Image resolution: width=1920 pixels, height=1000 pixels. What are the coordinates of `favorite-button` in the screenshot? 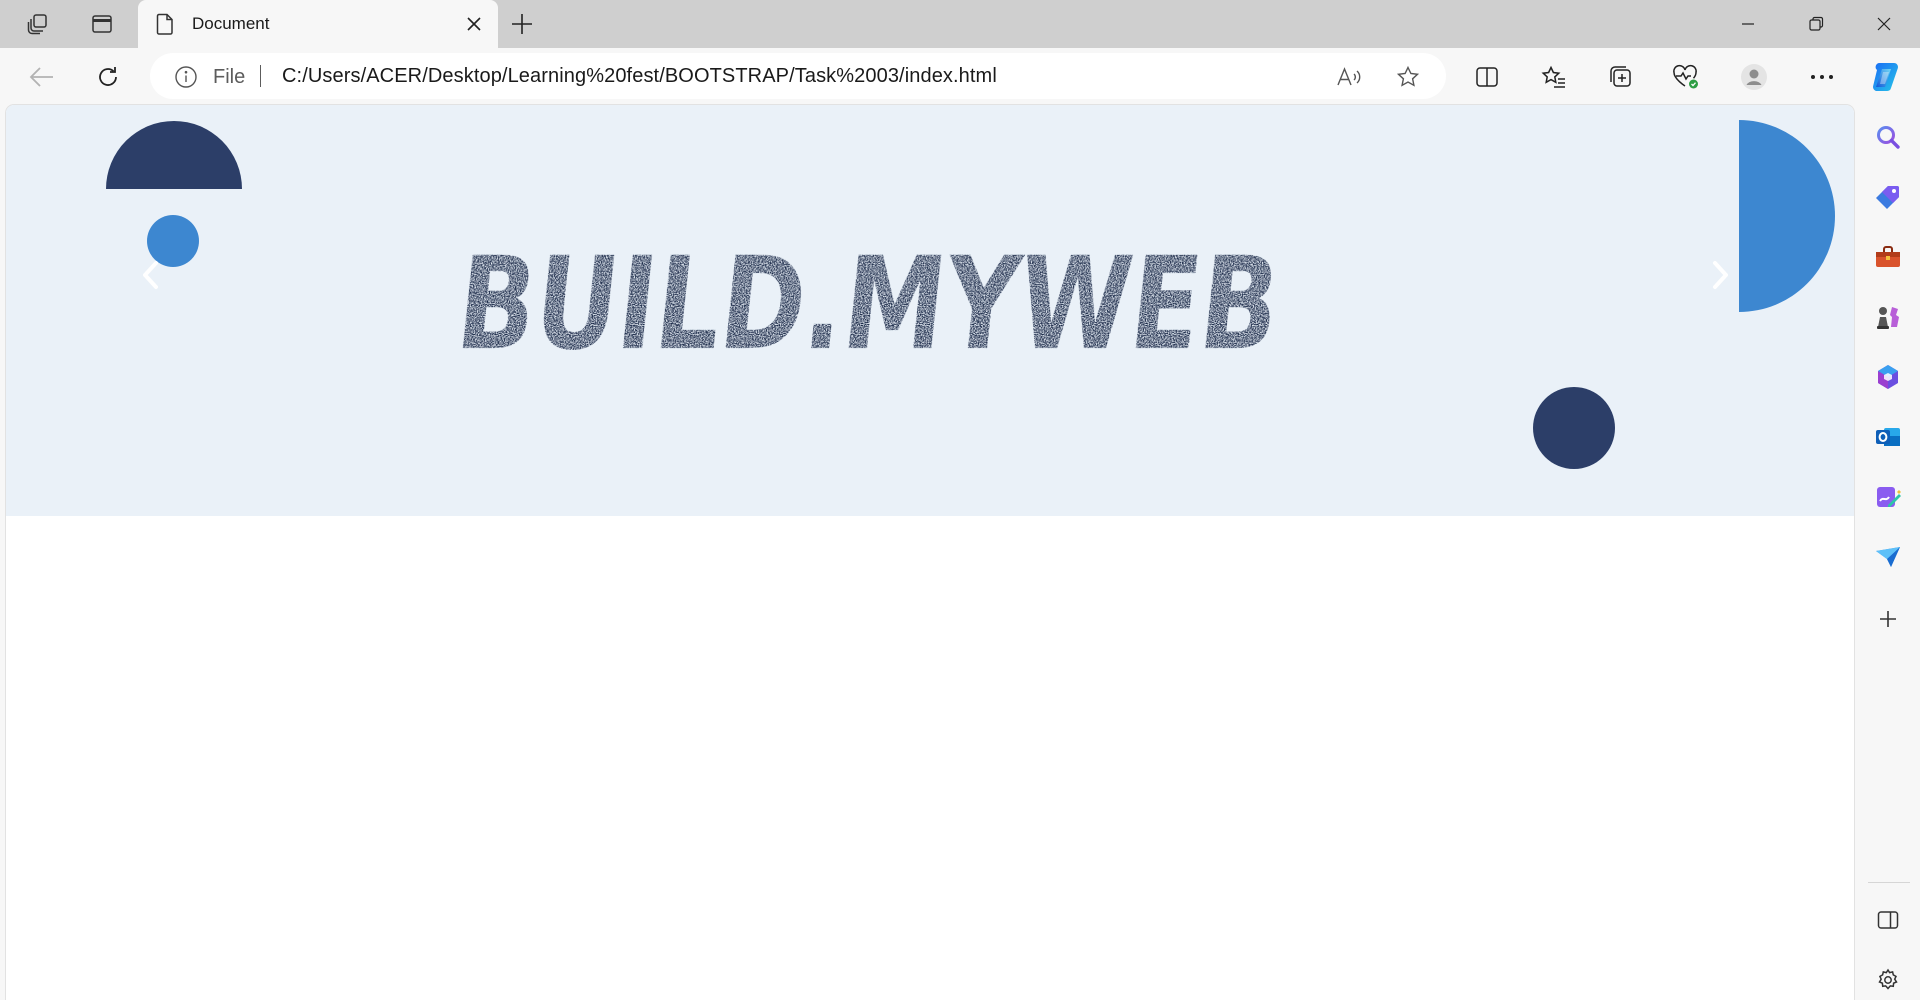 It's located at (1408, 77).